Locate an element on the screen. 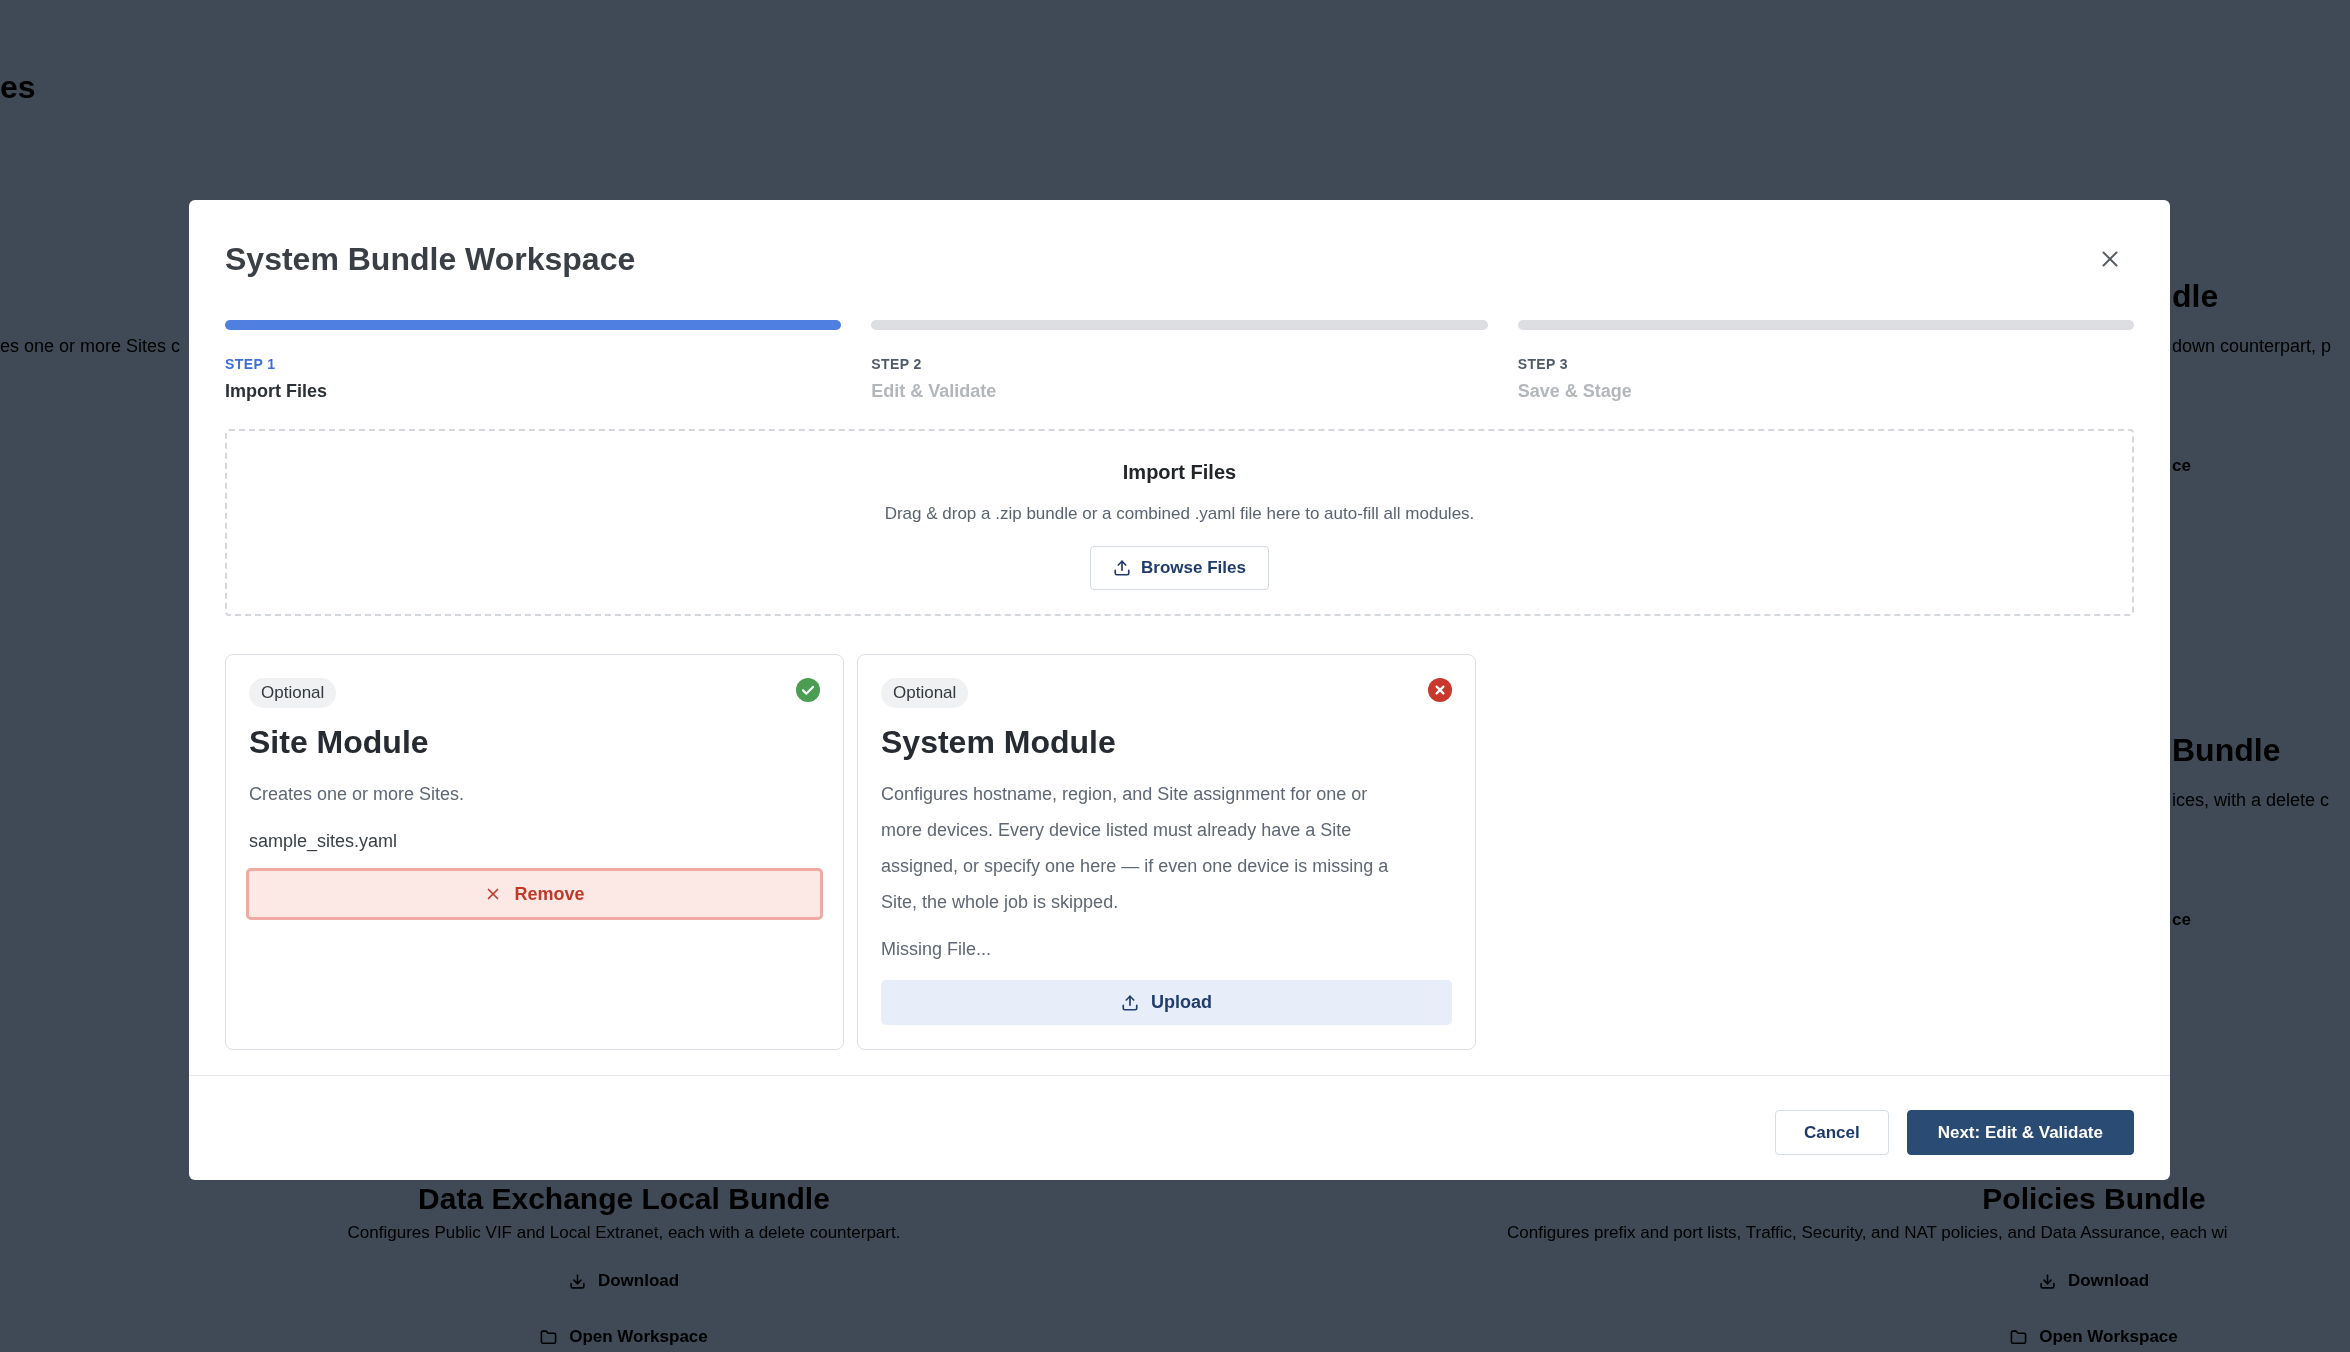 The image size is (2350, 1352). drop-zone-hint: Drag & drop a .zip bundle or a combined .yaml file here to auto-fill all modules. is located at coordinates (1179, 514).